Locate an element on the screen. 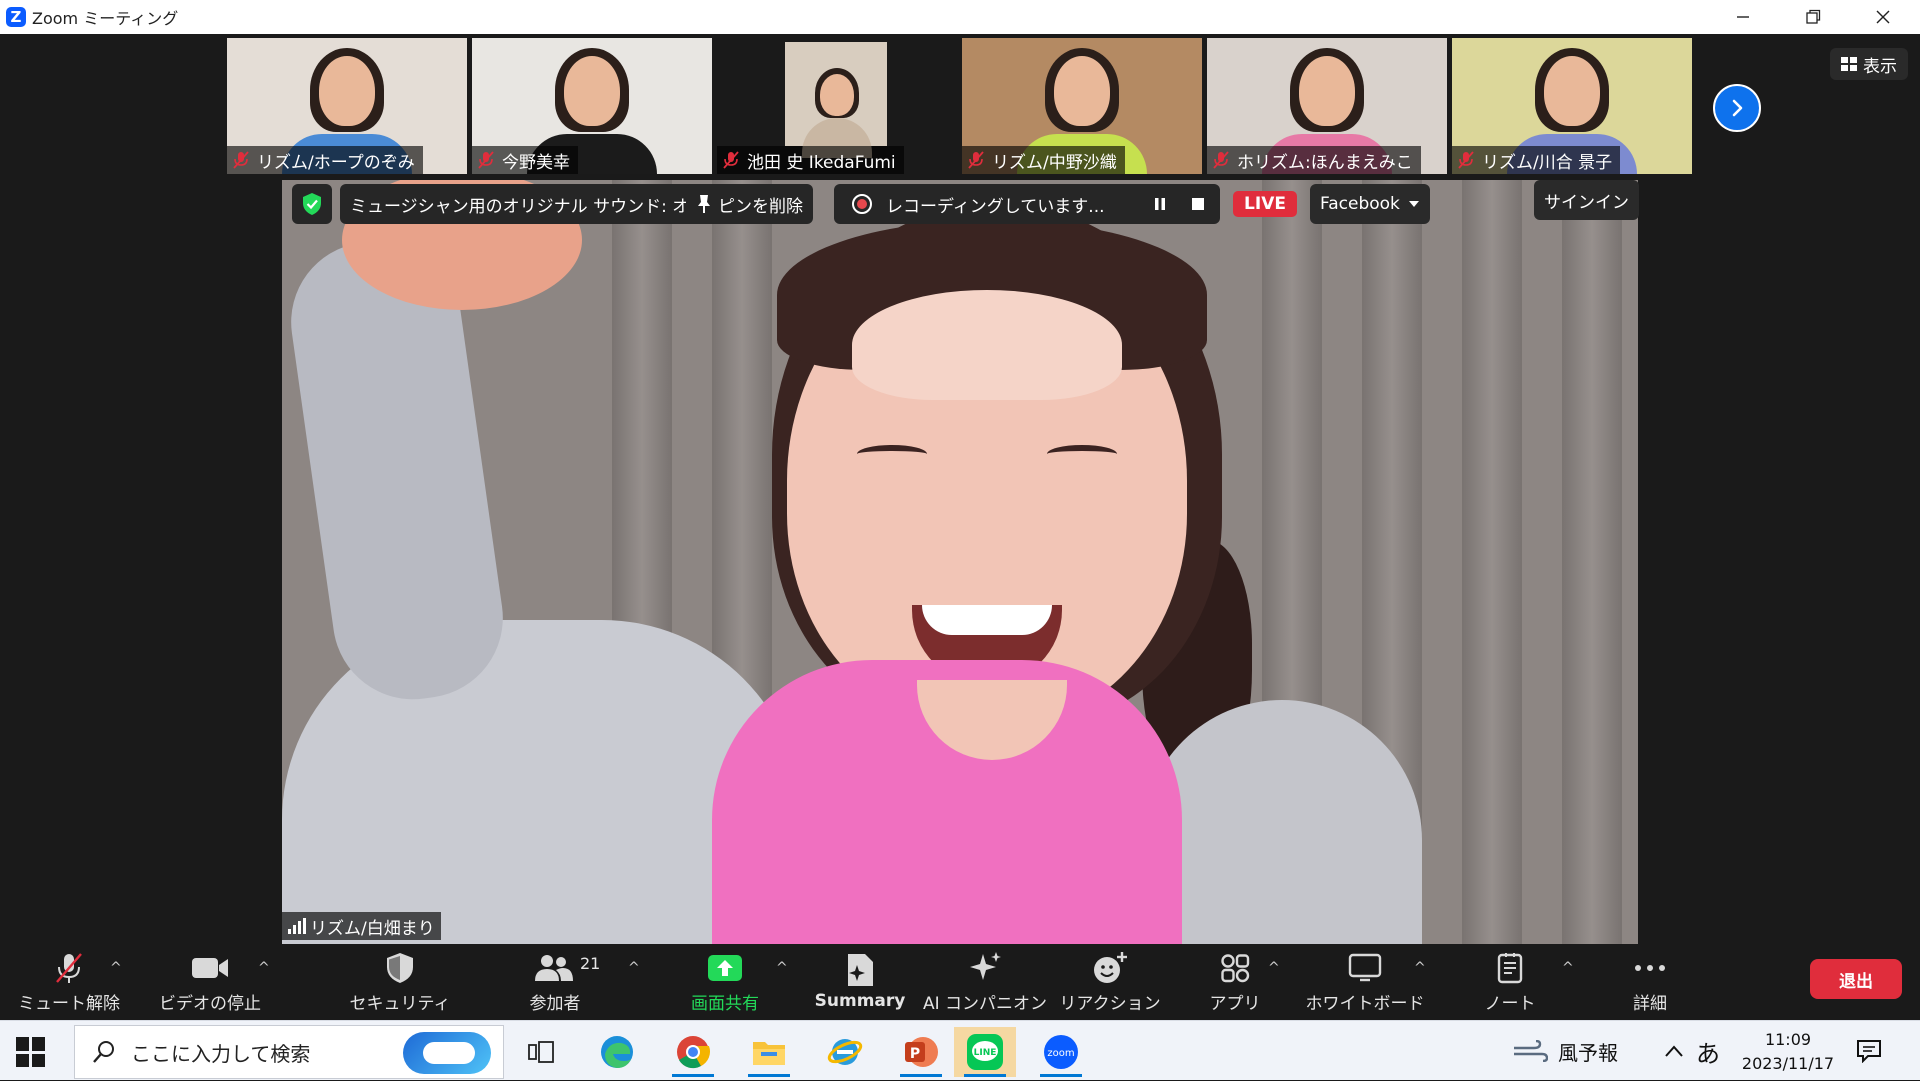  tray-overflow-icon is located at coordinates (1674, 1051).